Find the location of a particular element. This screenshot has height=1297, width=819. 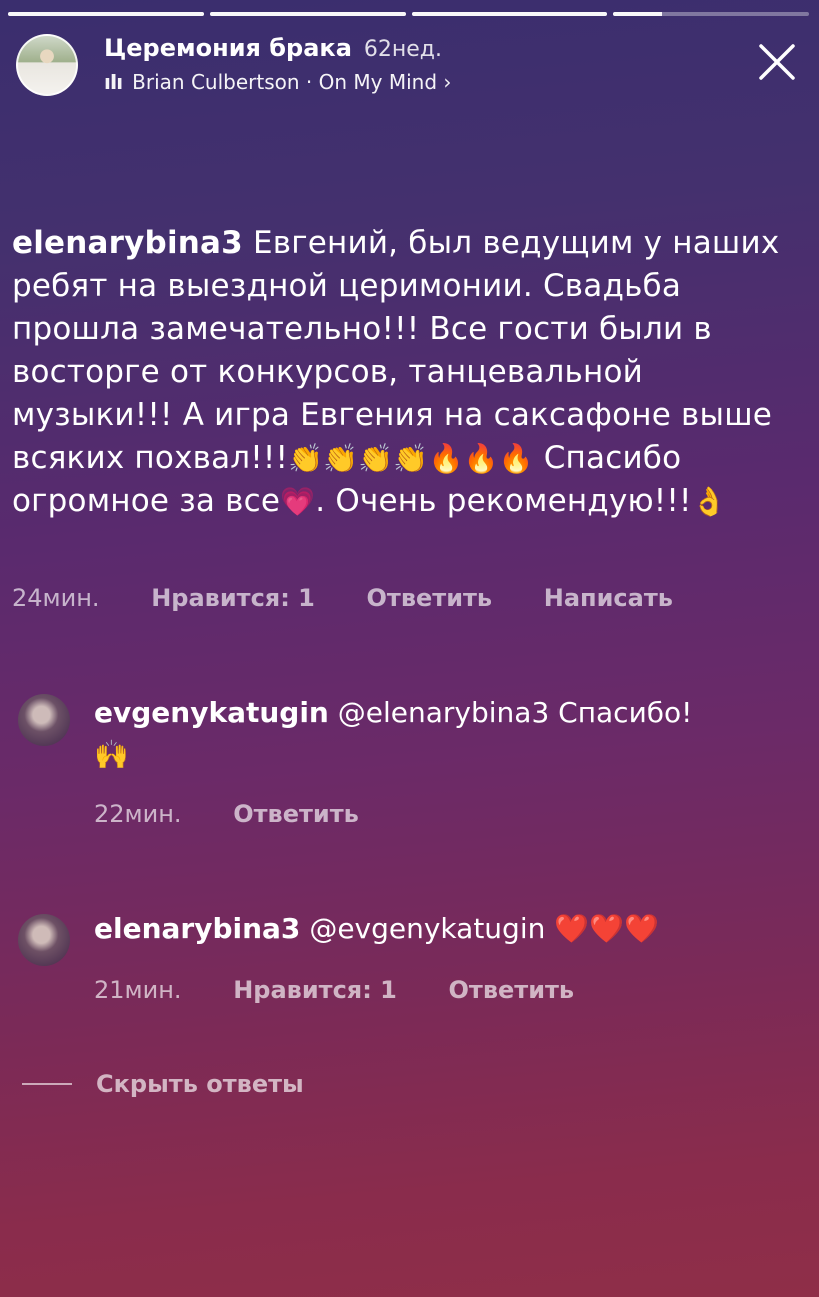

comment-meta: 24мин. Нравится: 1 Ответить Написать is located at coordinates (364, 598).